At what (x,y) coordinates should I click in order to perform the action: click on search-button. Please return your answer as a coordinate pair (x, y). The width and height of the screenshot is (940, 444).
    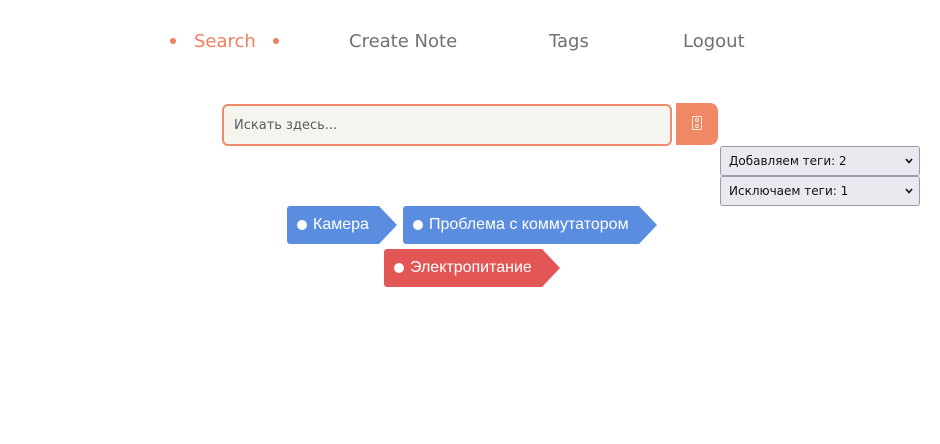
    Looking at the image, I should click on (697, 124).